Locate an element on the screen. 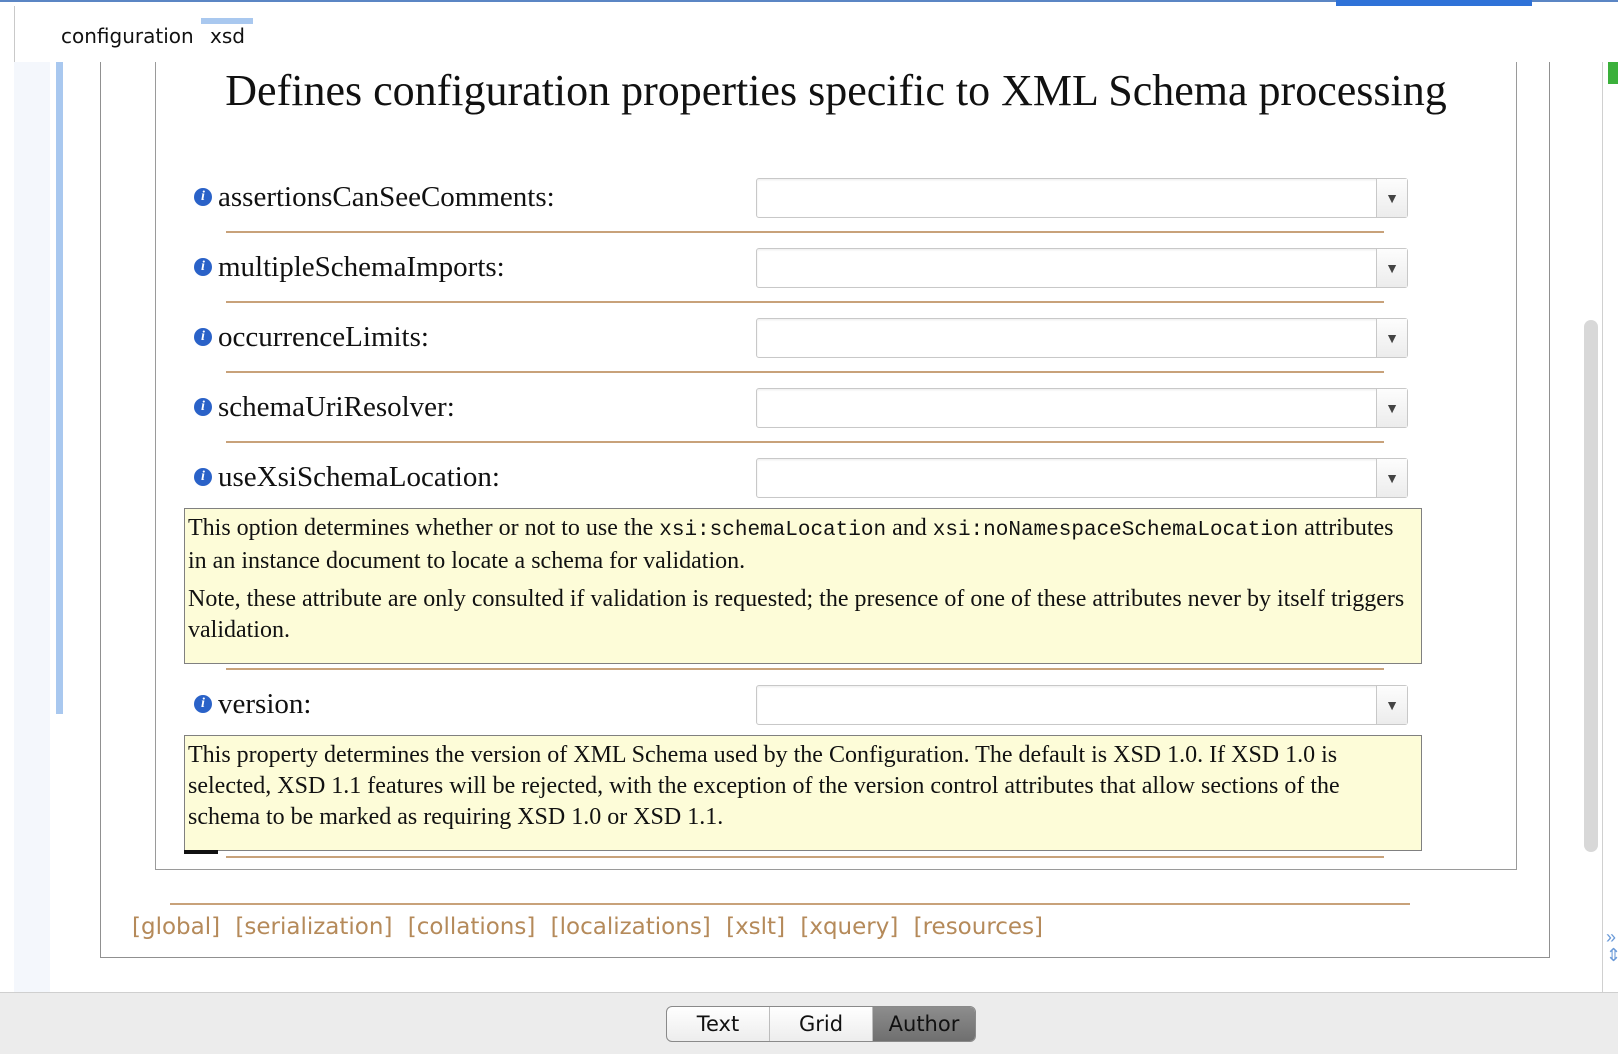 This screenshot has height=1054, width=1618. link-serialization: [serialization] is located at coordinates (313, 927).